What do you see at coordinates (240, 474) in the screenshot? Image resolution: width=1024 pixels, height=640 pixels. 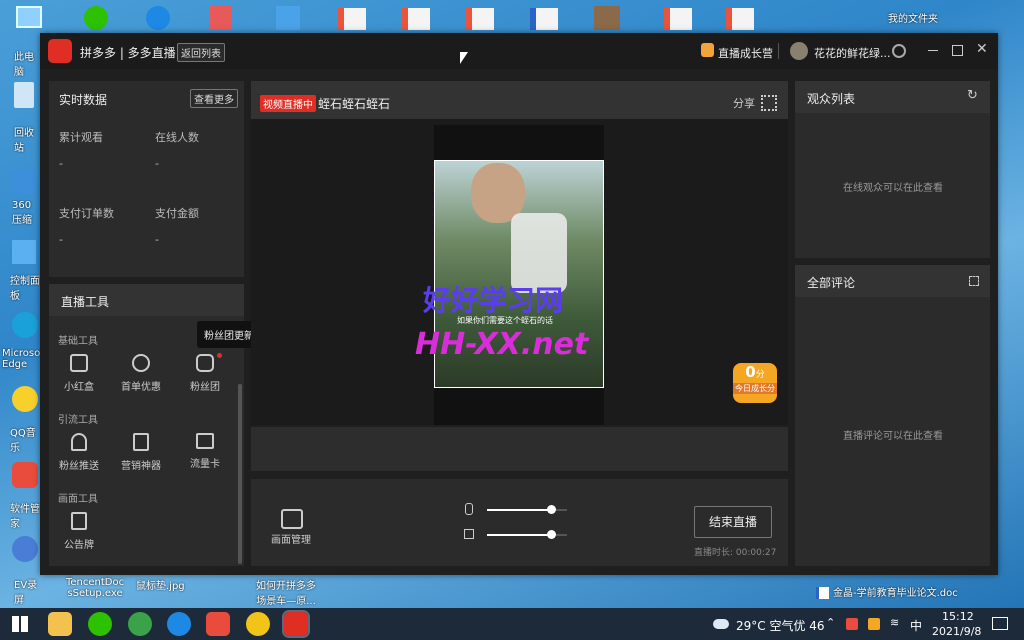 I see `tools-scrollbar` at bounding box center [240, 474].